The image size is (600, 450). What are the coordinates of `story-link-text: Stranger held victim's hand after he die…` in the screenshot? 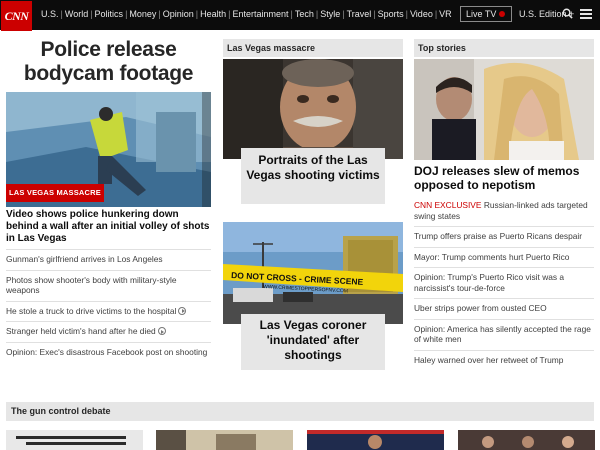 It's located at (81, 331).